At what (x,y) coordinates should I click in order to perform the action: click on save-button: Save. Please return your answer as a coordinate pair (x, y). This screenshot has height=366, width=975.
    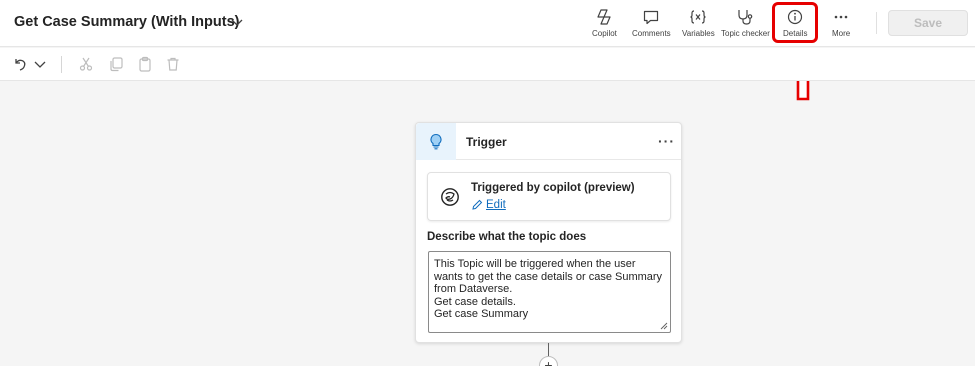
    Looking at the image, I should click on (928, 23).